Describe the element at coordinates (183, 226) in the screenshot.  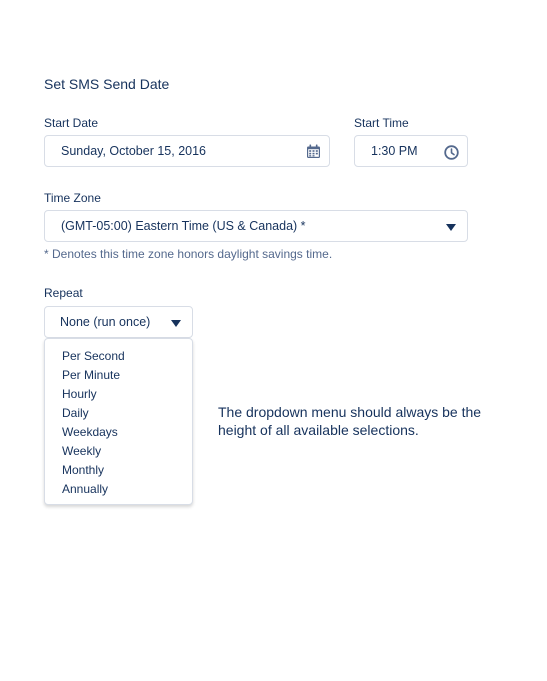
I see `time-zone-value: (GMT-05:00) Eastern Time (US & Canada) *` at that location.